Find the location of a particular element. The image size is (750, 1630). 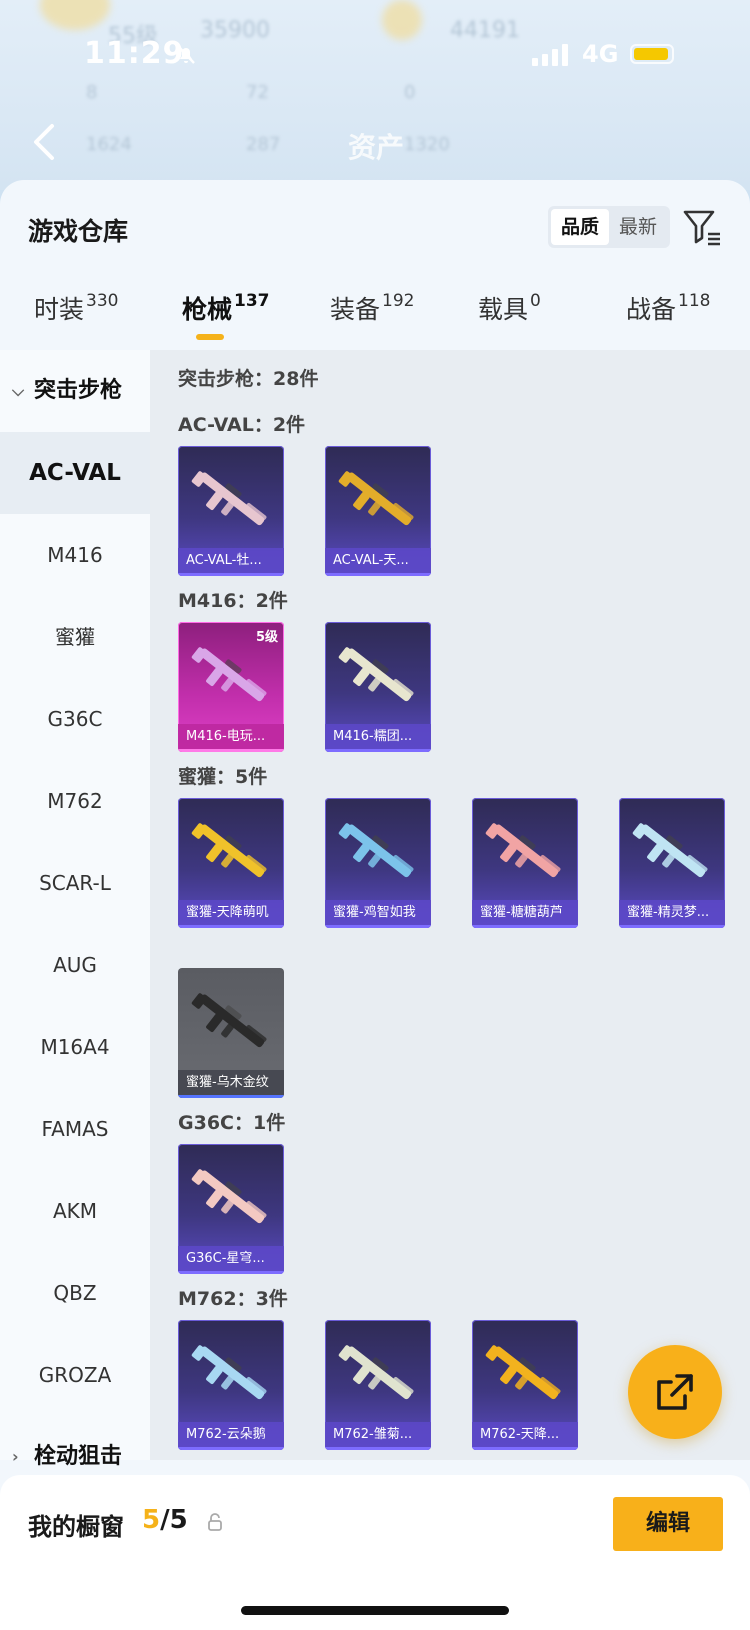

tab-active-indicator is located at coordinates (210, 337).